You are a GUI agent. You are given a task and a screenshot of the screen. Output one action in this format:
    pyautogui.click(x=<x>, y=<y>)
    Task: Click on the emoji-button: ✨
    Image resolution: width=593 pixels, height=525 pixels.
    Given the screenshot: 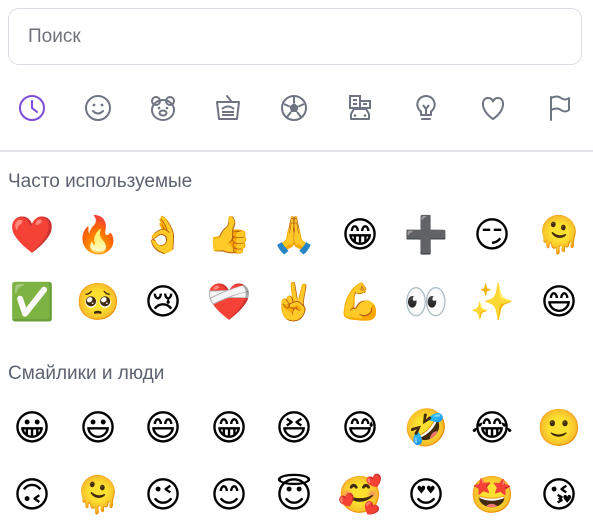 What is the action you would take?
    pyautogui.click(x=492, y=303)
    